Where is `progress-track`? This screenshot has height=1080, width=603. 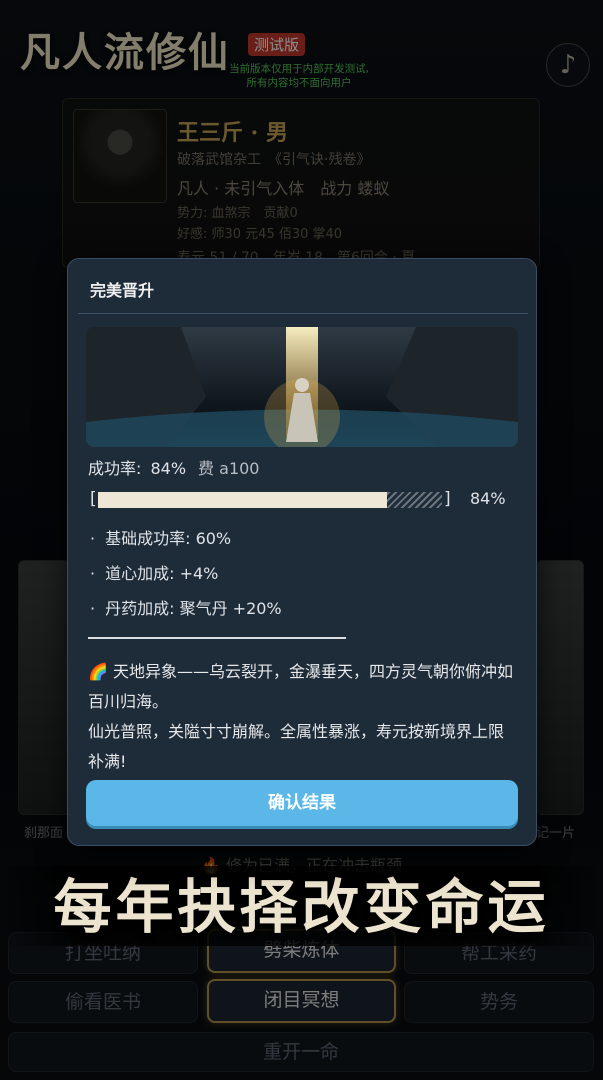 progress-track is located at coordinates (270, 500).